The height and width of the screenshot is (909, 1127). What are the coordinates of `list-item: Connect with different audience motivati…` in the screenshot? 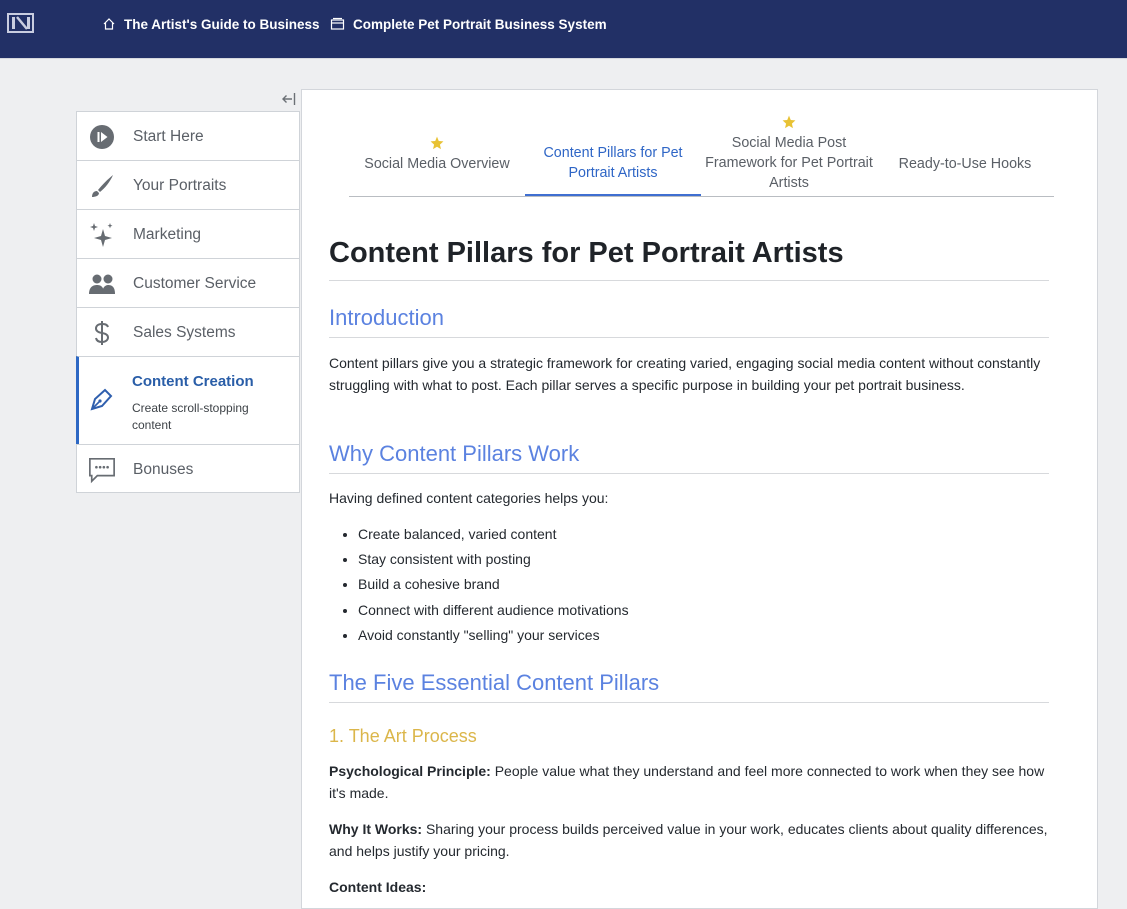 It's located at (493, 610).